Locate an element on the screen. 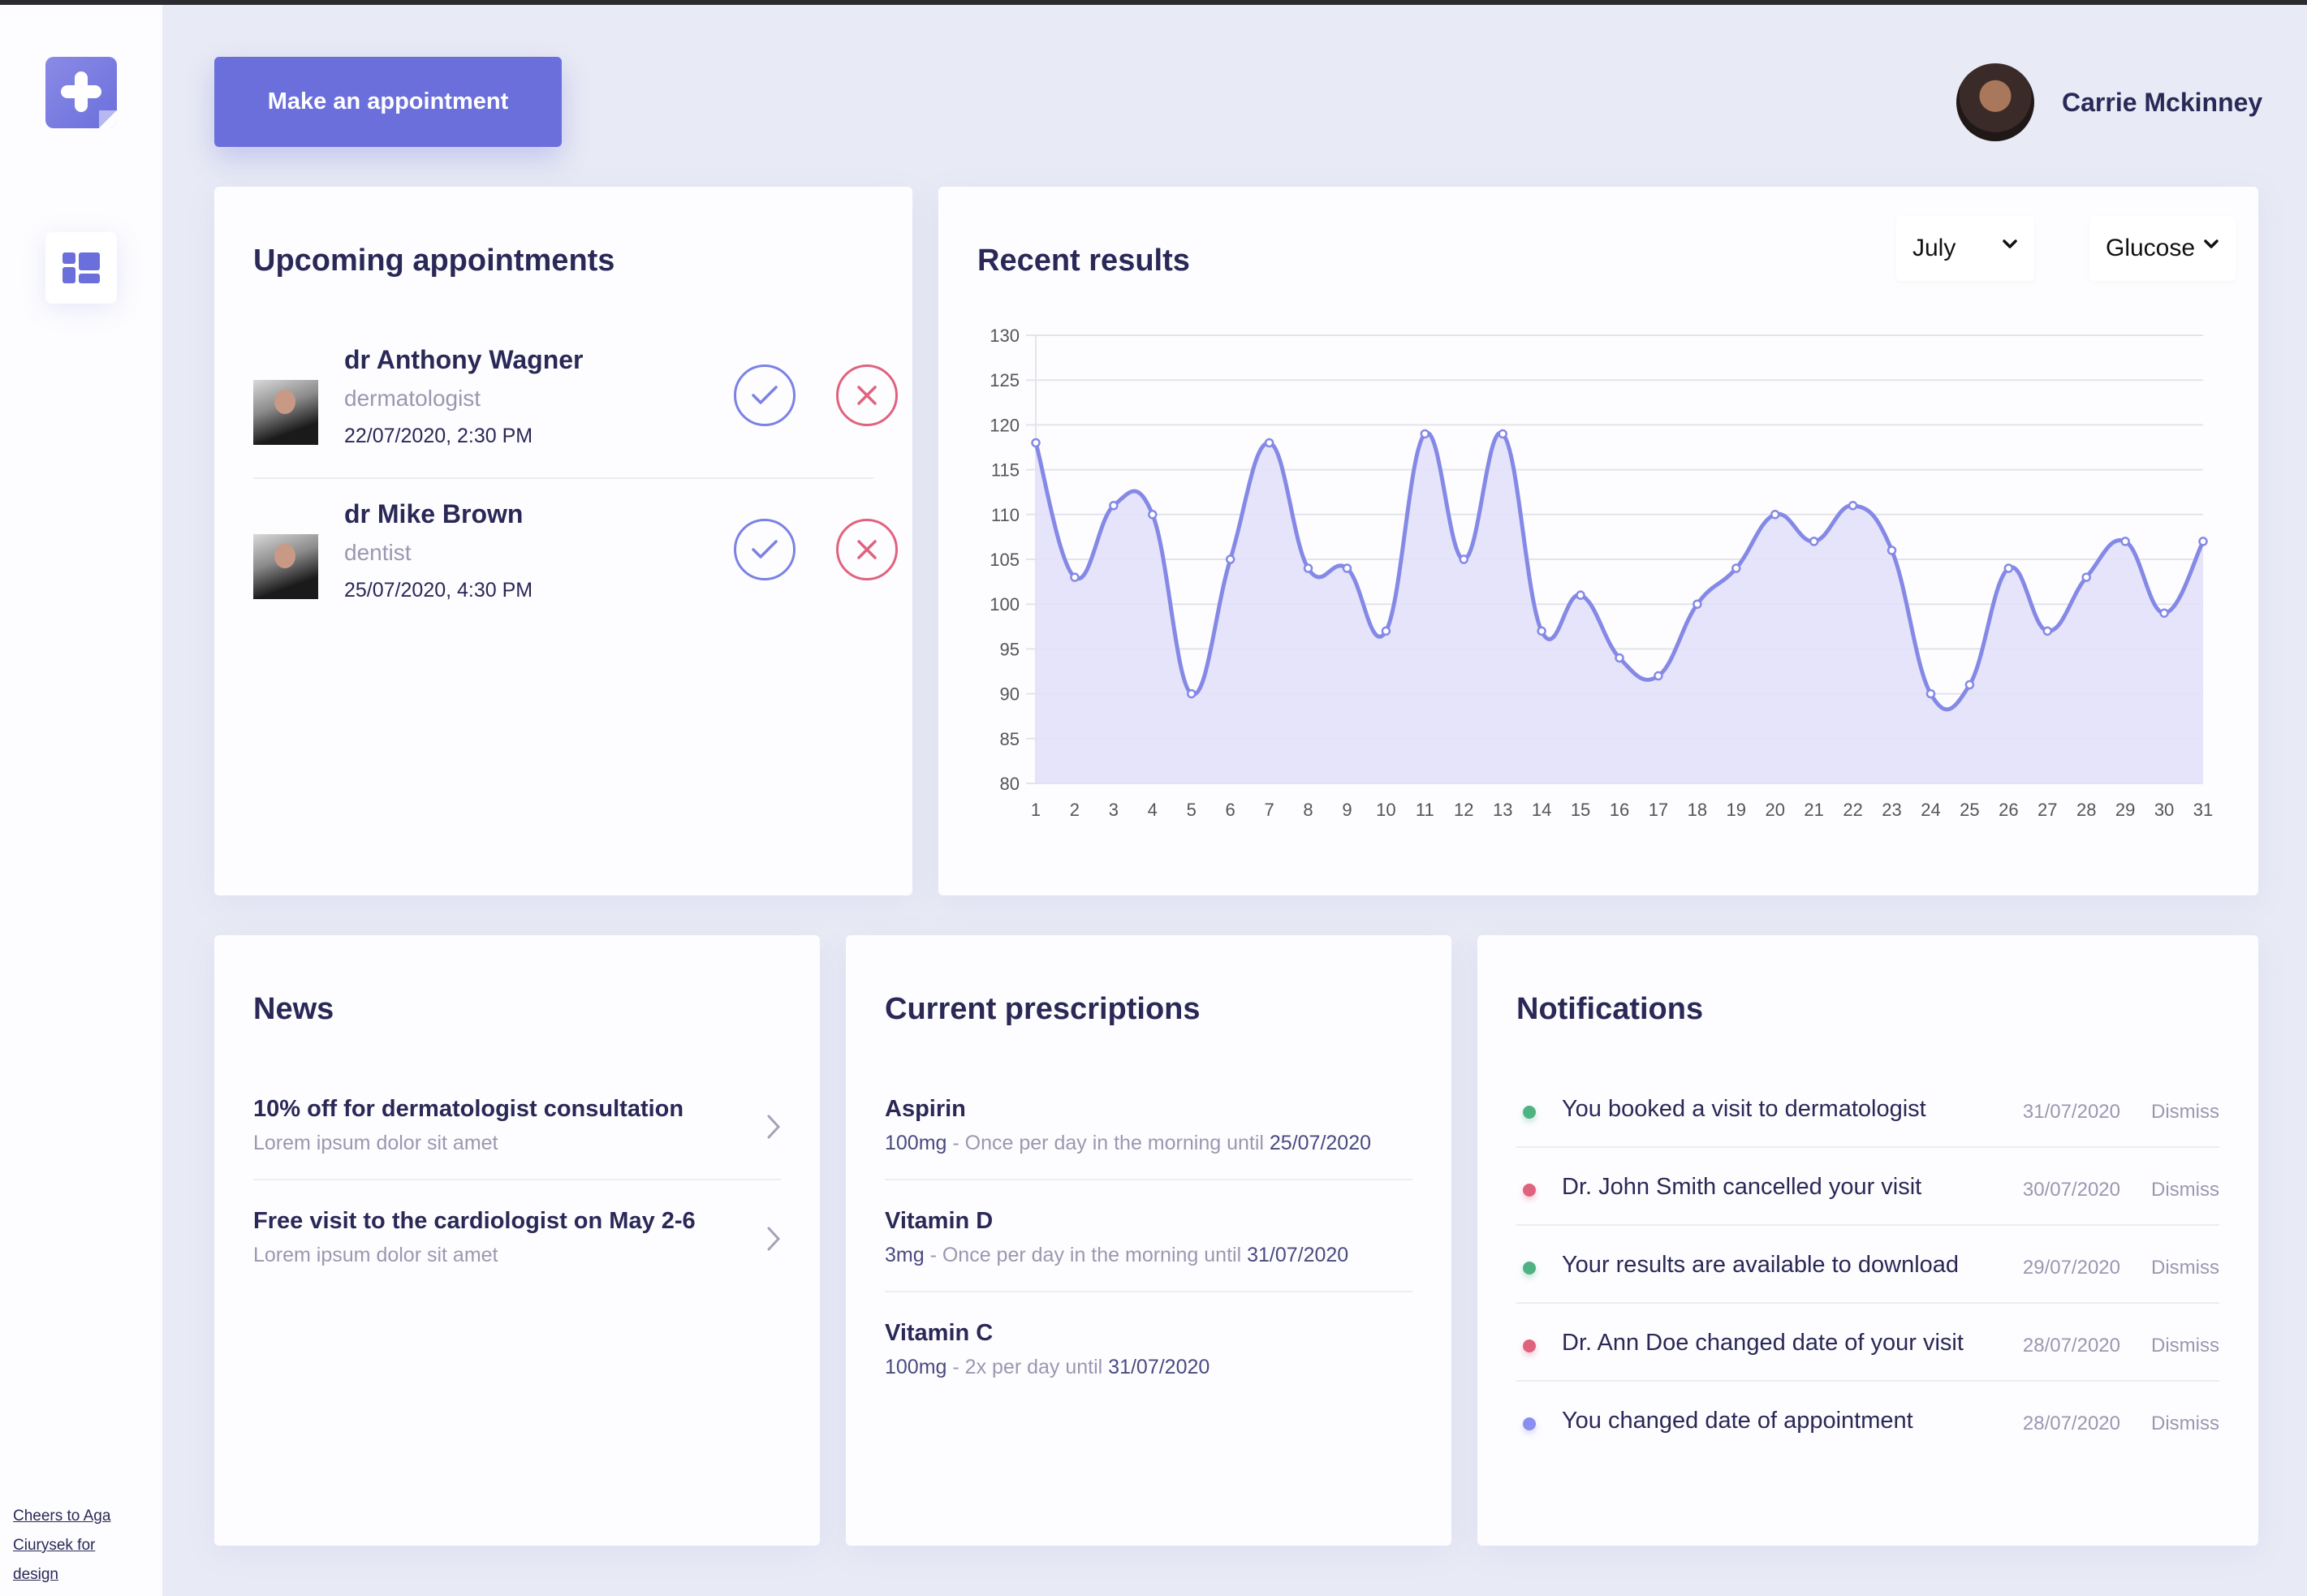 This screenshot has height=1596, width=2307. y-tick-label: 110 is located at coordinates (1006, 515).